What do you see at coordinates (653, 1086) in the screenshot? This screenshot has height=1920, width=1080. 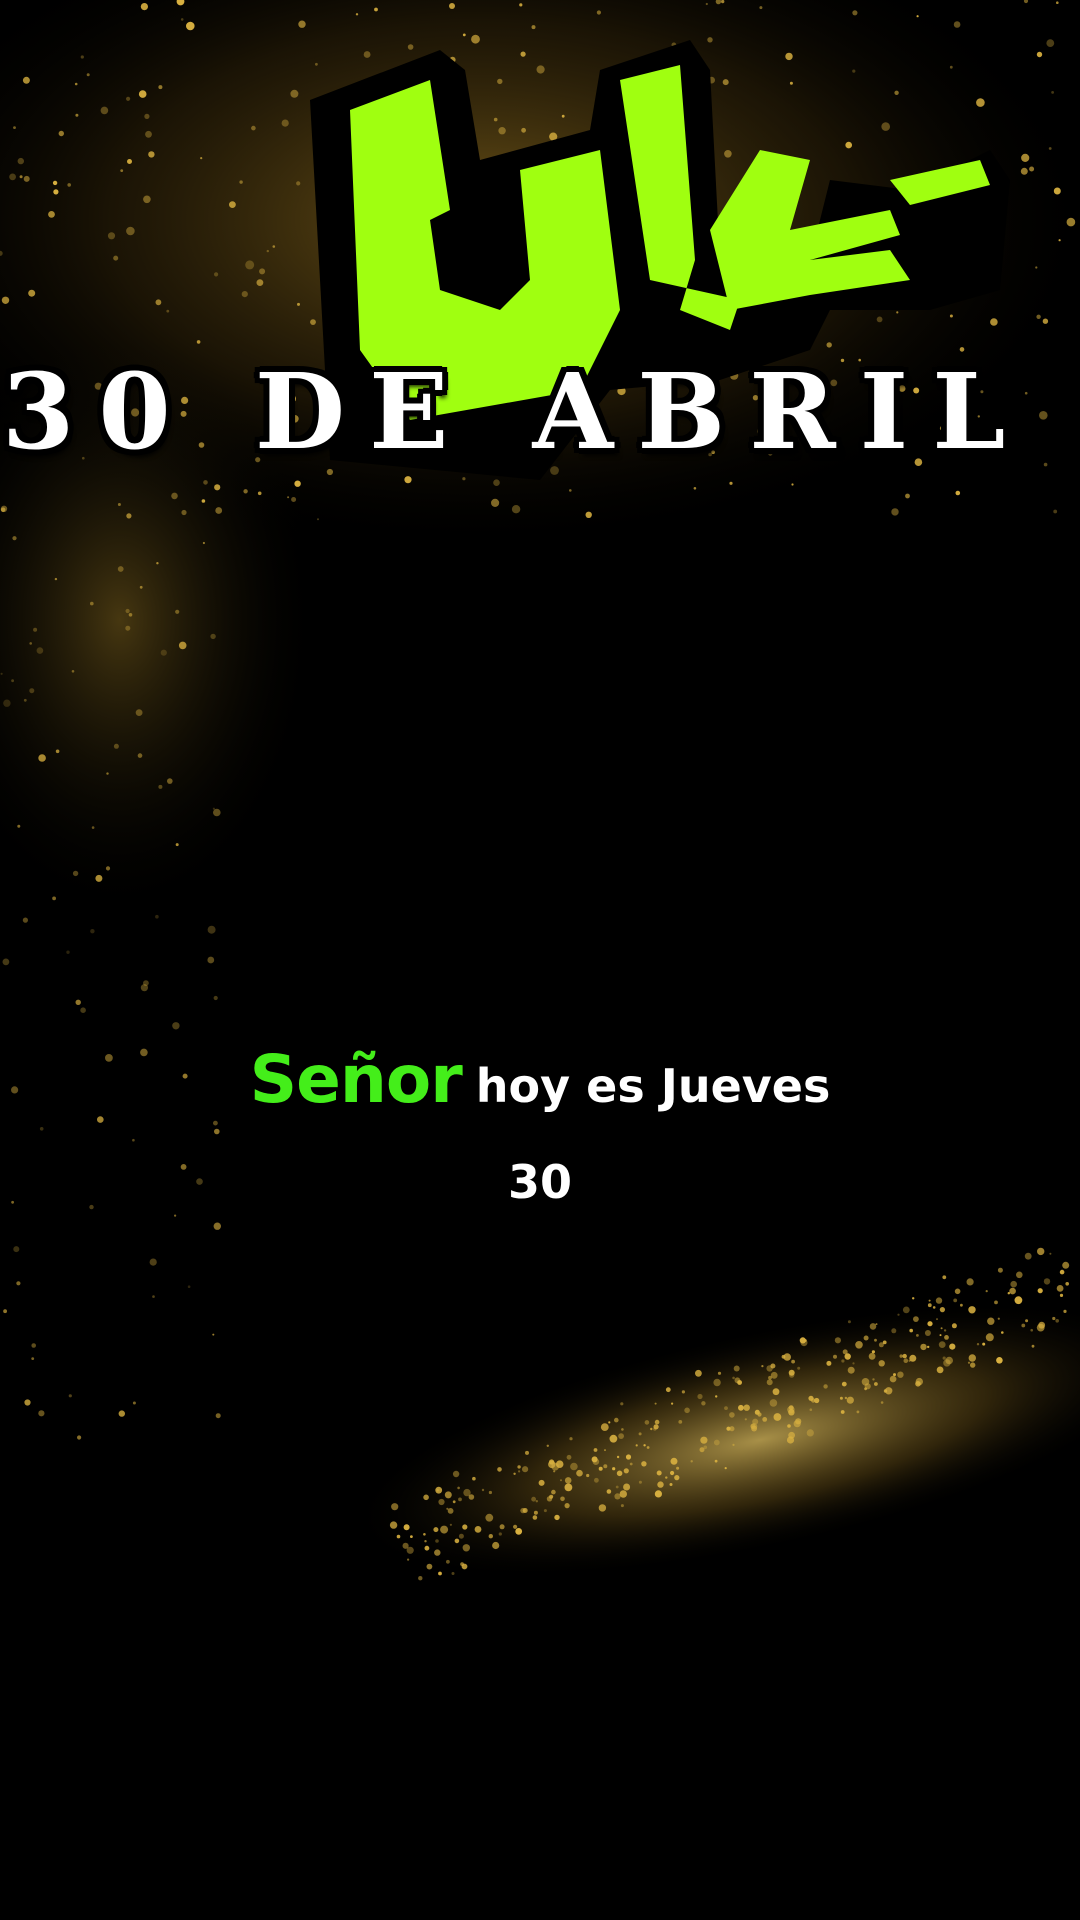 I see `caption-line-1-text: hoy es Jueves` at bounding box center [653, 1086].